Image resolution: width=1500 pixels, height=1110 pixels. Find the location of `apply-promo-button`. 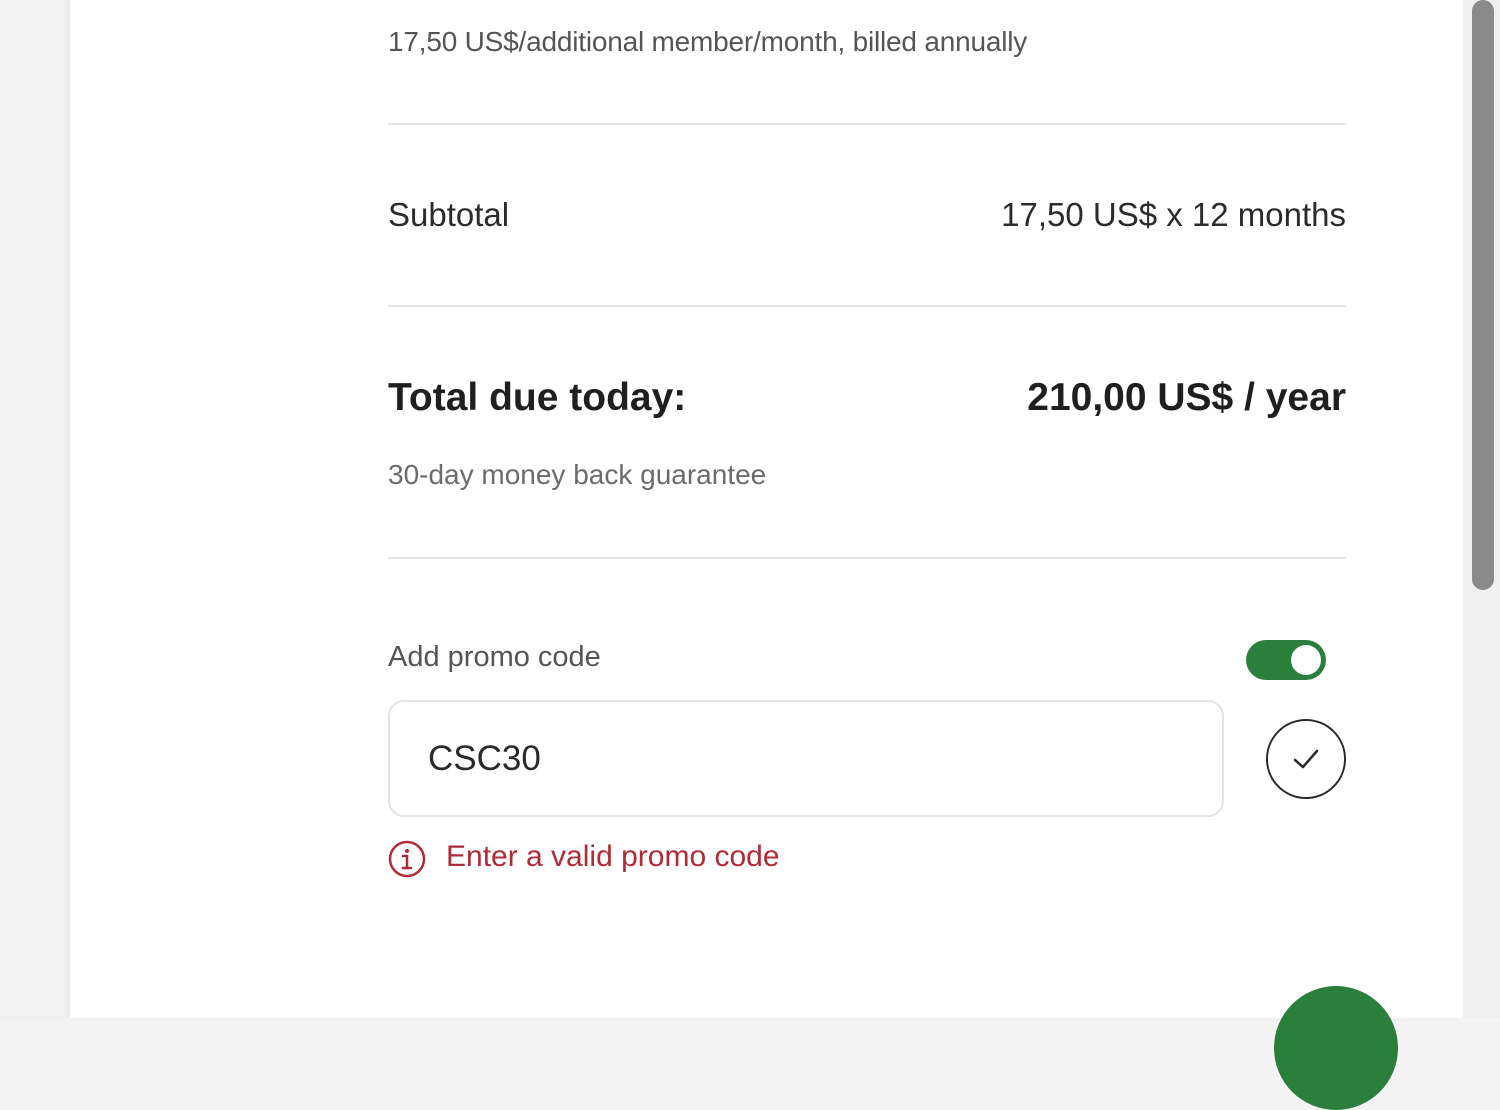

apply-promo-button is located at coordinates (1306, 759).